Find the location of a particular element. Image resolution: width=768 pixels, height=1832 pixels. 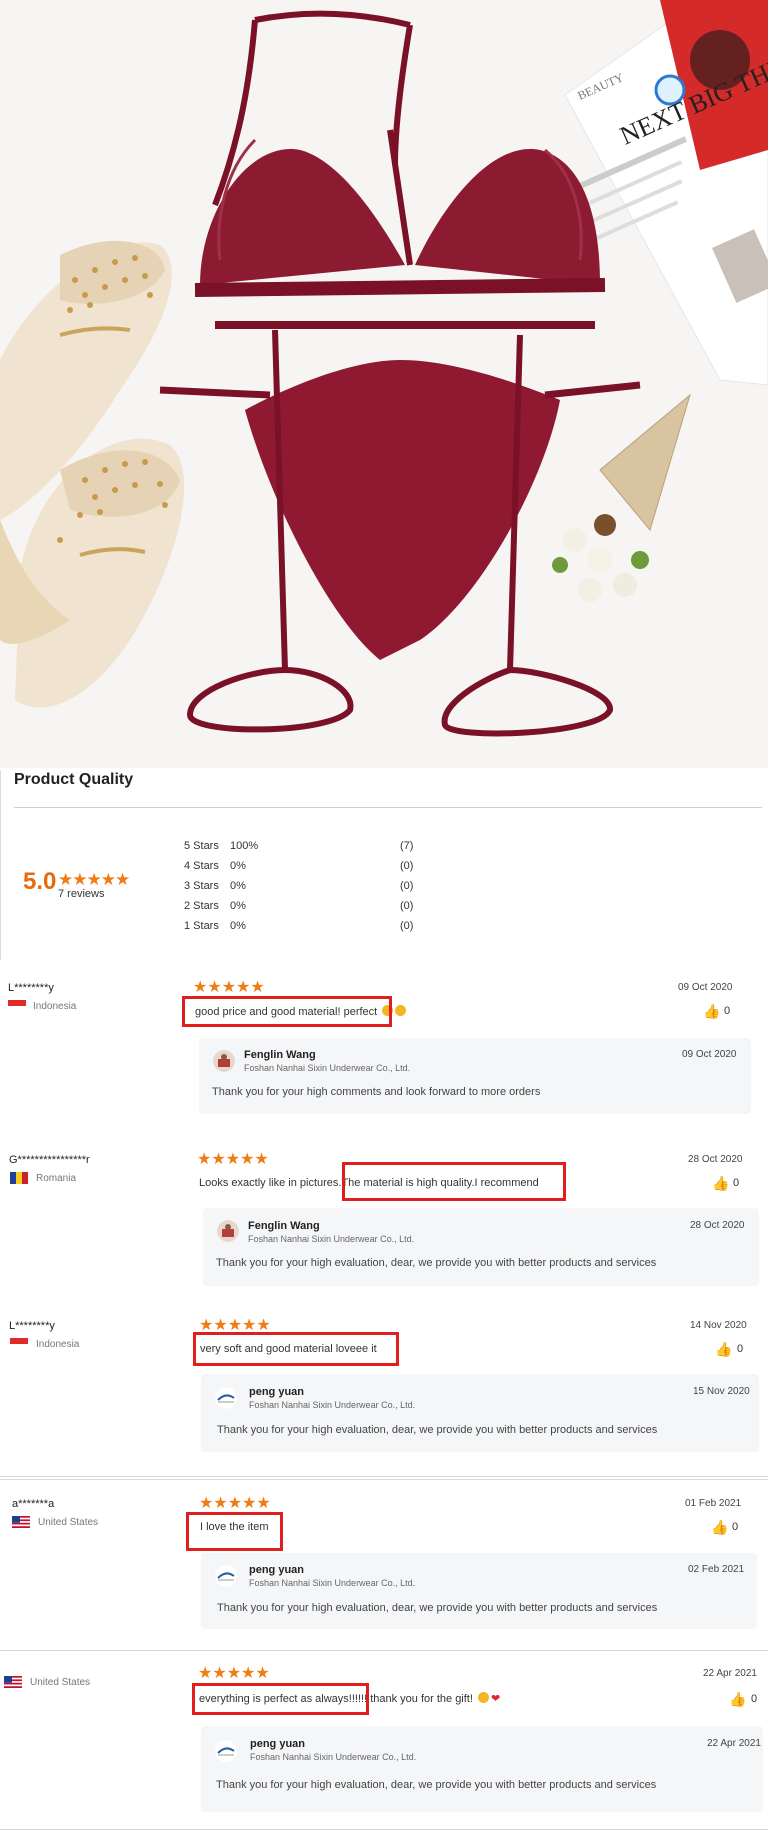

star-filter-label: 1 Stars is located at coordinates (201, 926).